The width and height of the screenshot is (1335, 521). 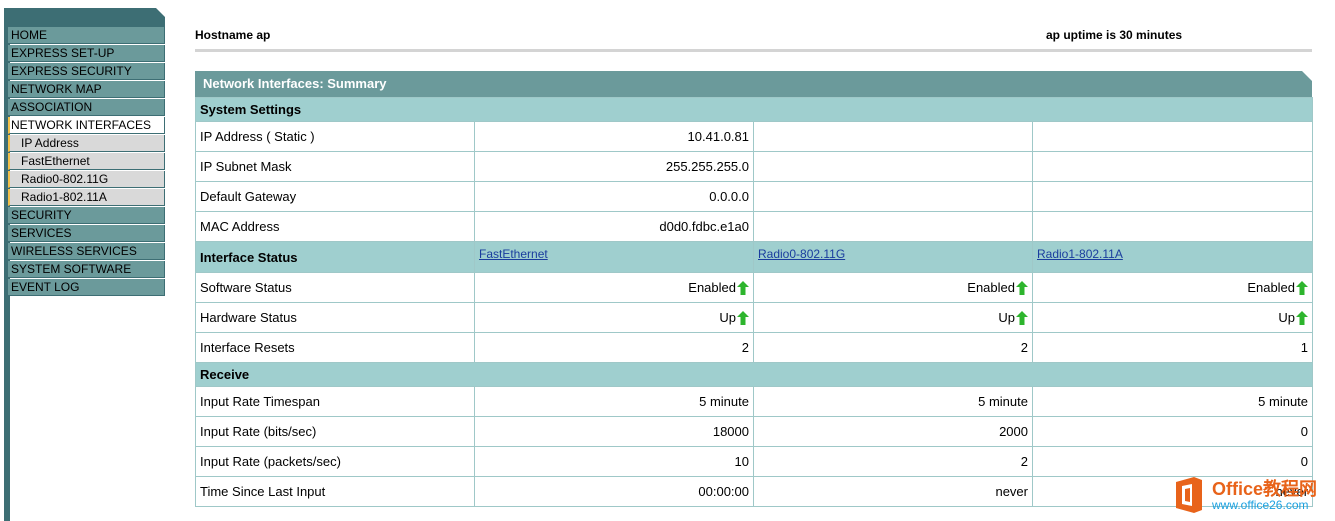 I want to click on hostname-label: Hostname ap, so click(x=233, y=35).